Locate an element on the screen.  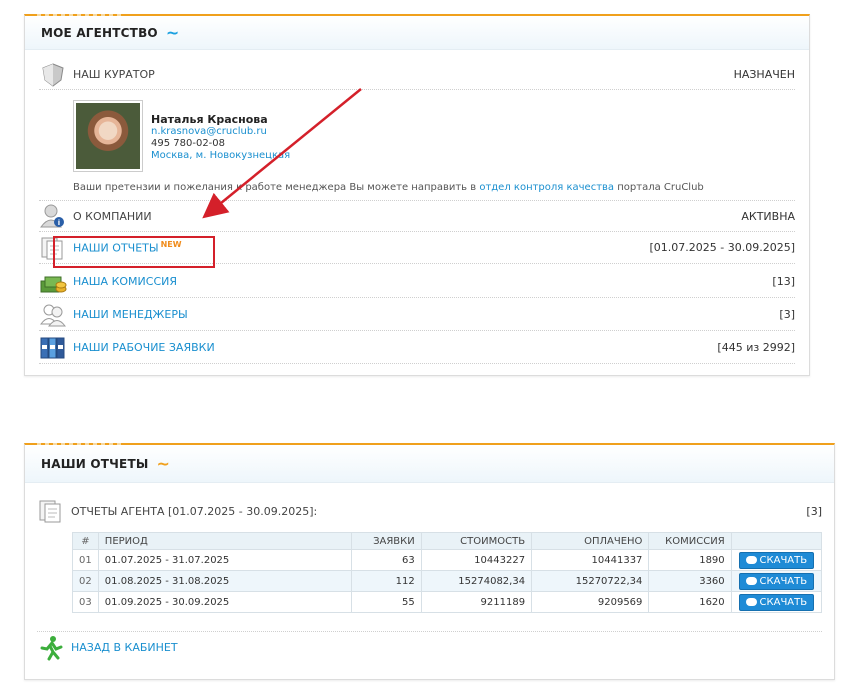
row-paid: 10441337 is located at coordinates (590, 560).